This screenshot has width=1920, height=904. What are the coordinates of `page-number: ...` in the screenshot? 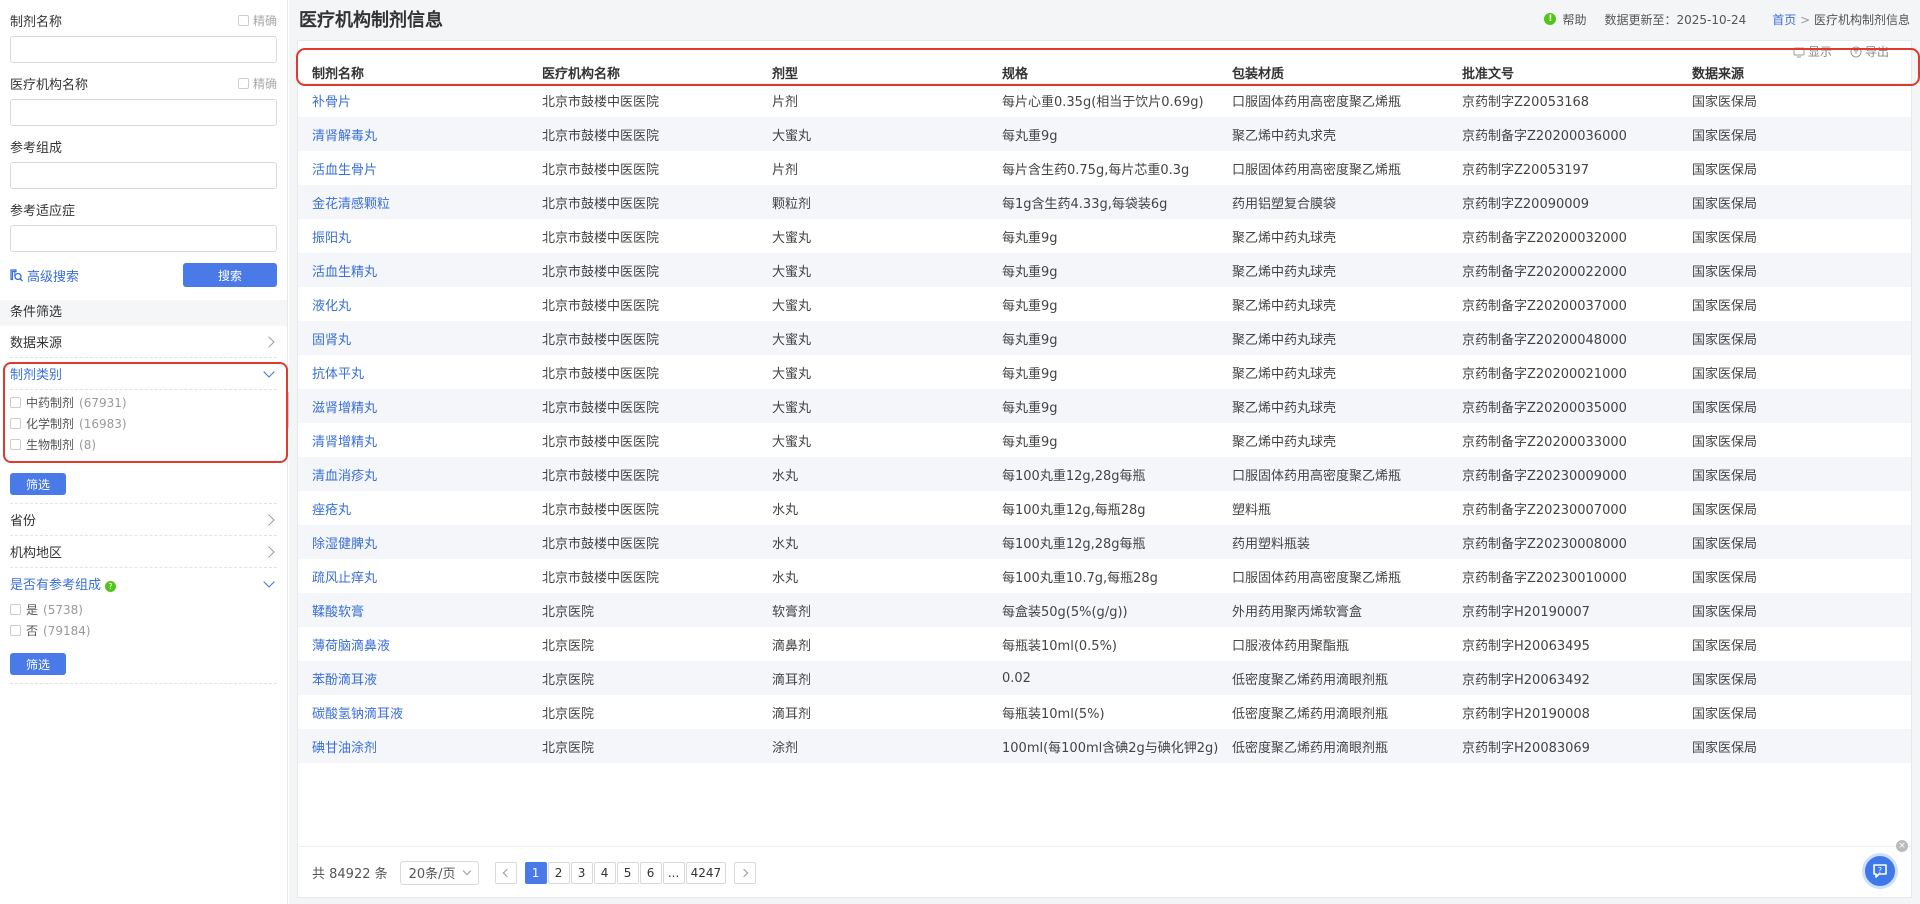 It's located at (673, 872).